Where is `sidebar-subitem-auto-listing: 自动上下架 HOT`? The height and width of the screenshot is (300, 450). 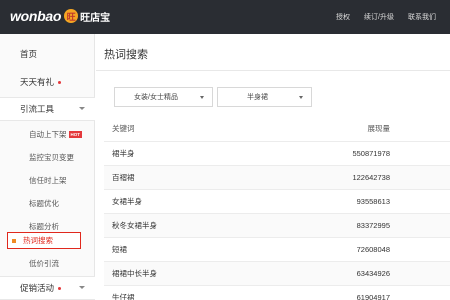 sidebar-subitem-auto-listing: 自动上下架 HOT is located at coordinates (47, 134).